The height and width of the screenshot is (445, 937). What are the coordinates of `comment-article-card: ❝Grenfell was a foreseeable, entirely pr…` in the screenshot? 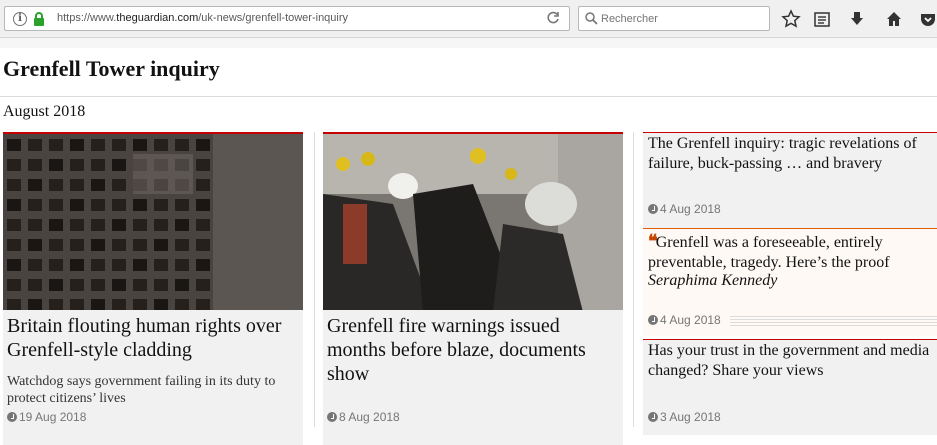 It's located at (790, 282).